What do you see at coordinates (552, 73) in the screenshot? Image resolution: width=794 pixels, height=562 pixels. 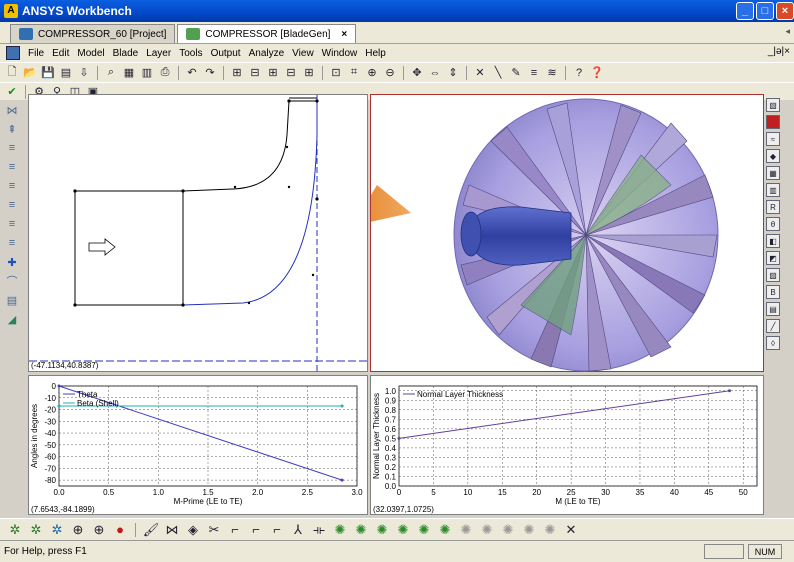 I see `thickness-icon: ≋` at bounding box center [552, 73].